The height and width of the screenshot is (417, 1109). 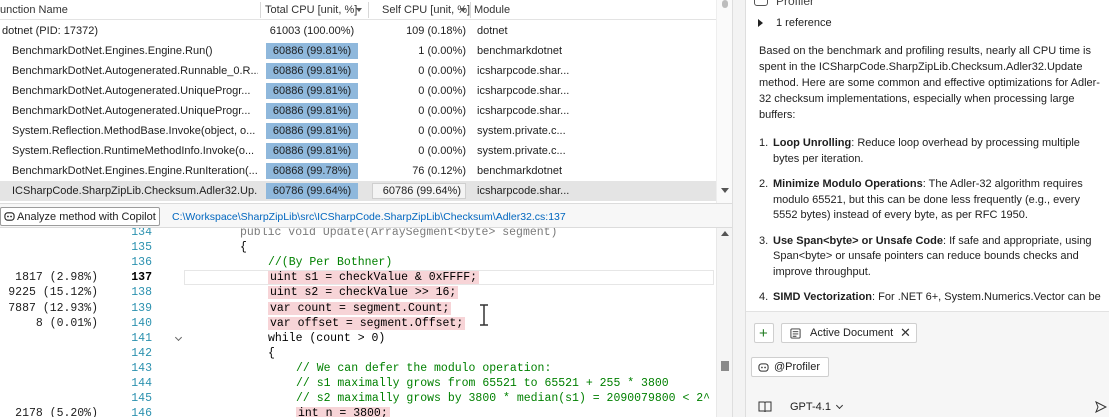 What do you see at coordinates (311, 10) in the screenshot?
I see `column-header-total-cpu: Total CPU [unit, %]` at bounding box center [311, 10].